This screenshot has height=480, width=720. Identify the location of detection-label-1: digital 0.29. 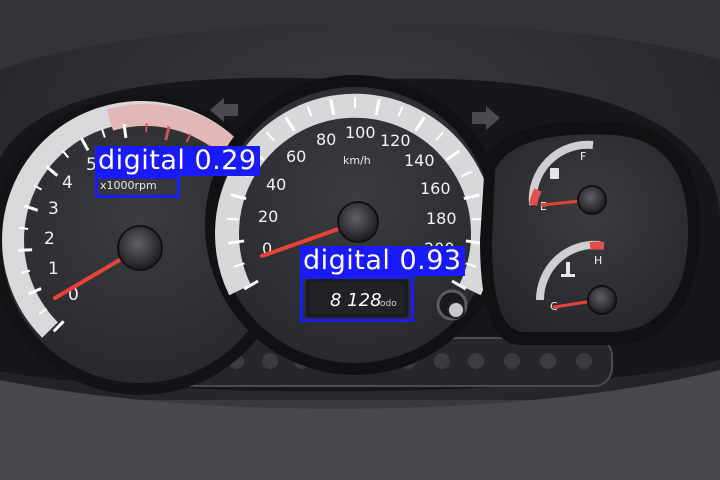
(177, 161).